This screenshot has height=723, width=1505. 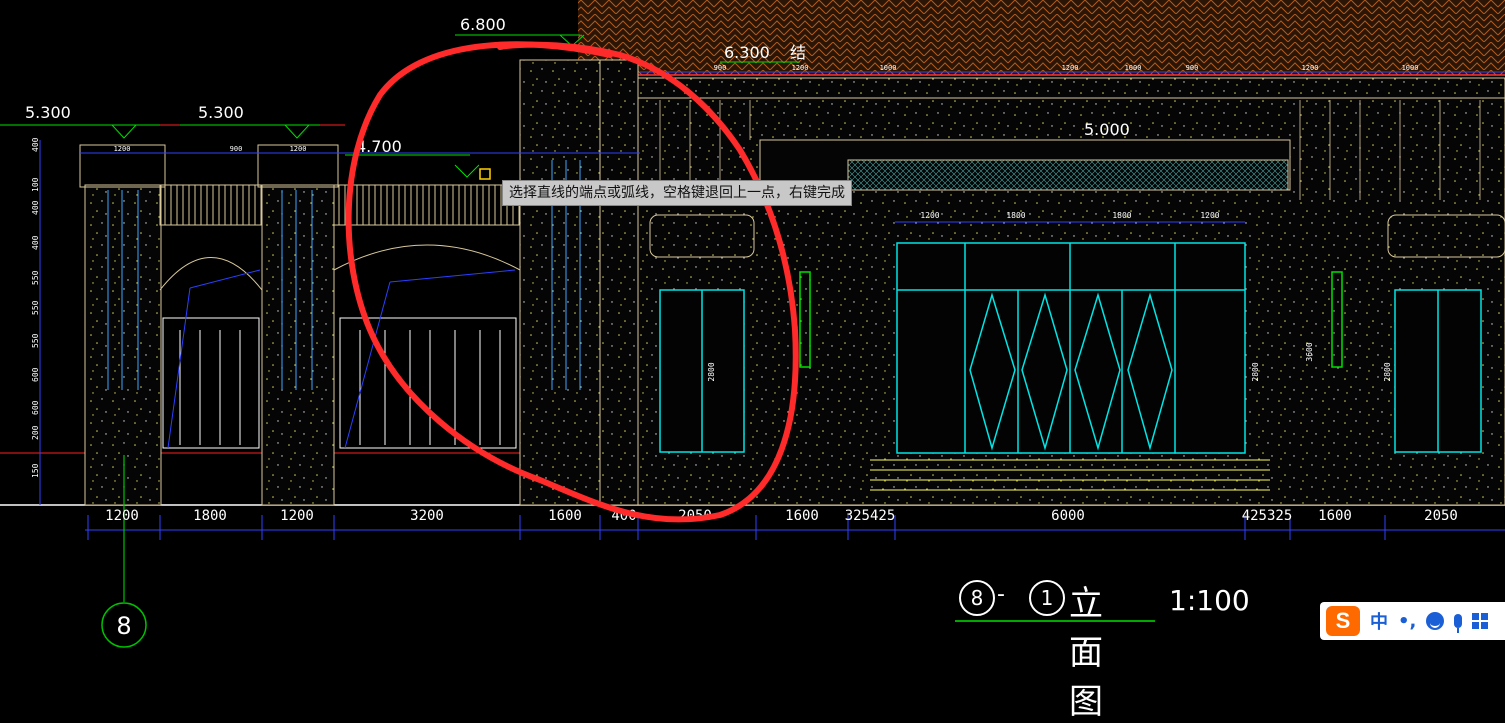 What do you see at coordinates (1407, 621) in the screenshot?
I see `ime-punctuation-toggle: •,` at bounding box center [1407, 621].